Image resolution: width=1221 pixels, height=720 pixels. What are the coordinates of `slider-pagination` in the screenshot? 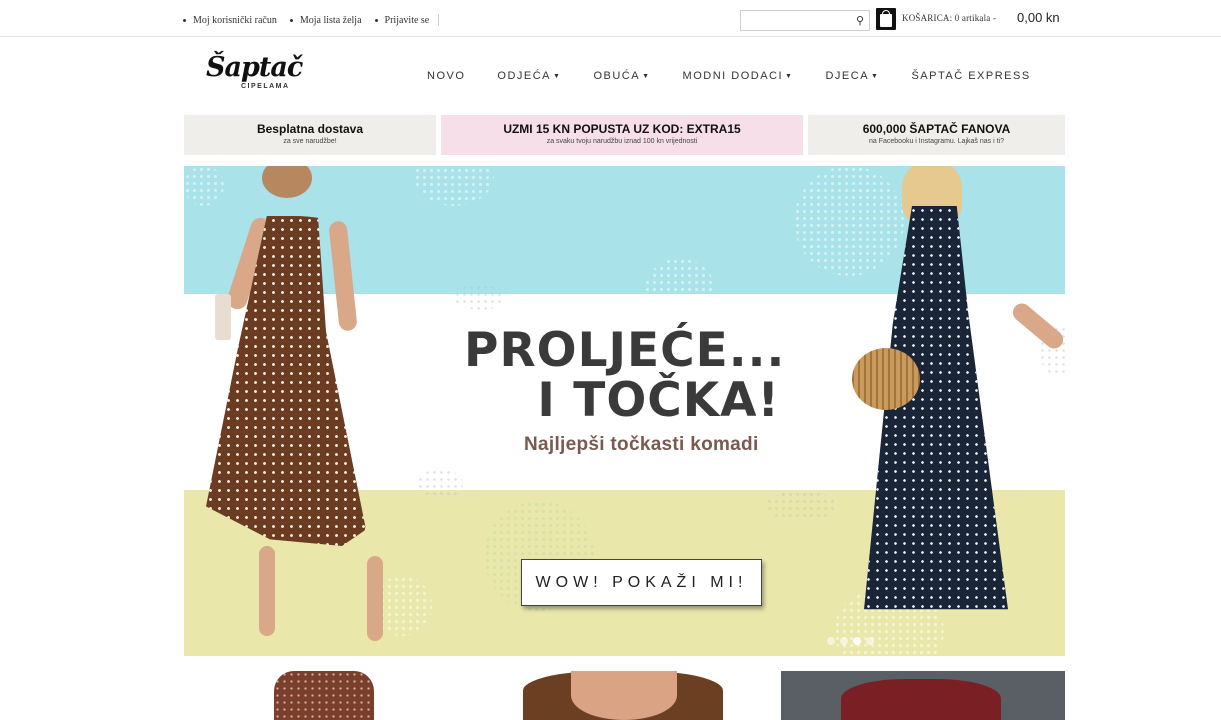 It's located at (853, 641).